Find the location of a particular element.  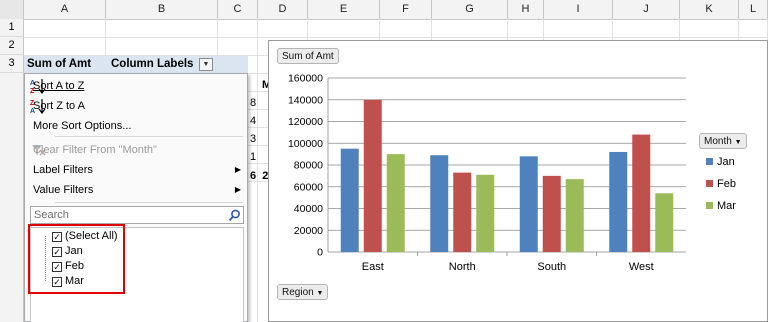

bar-mar-south is located at coordinates (574, 215).